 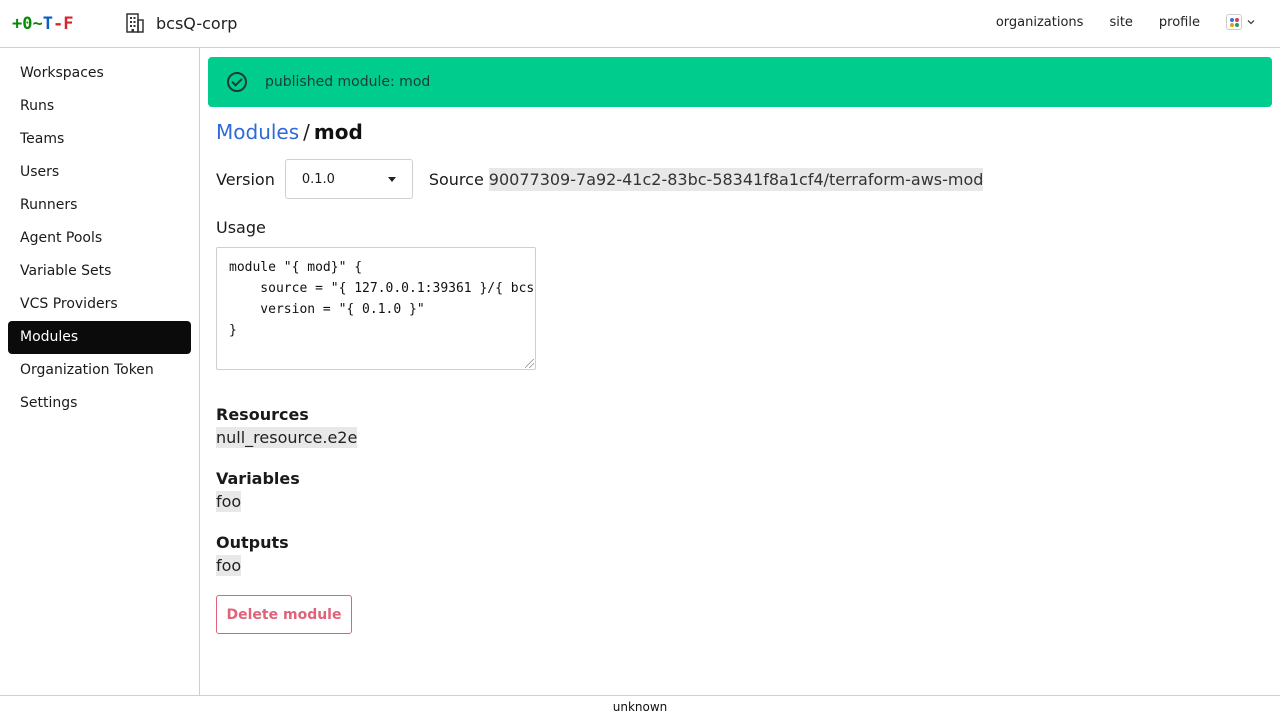 What do you see at coordinates (287, 437) in the screenshot?
I see `resources-value: null_resource.e2e` at bounding box center [287, 437].